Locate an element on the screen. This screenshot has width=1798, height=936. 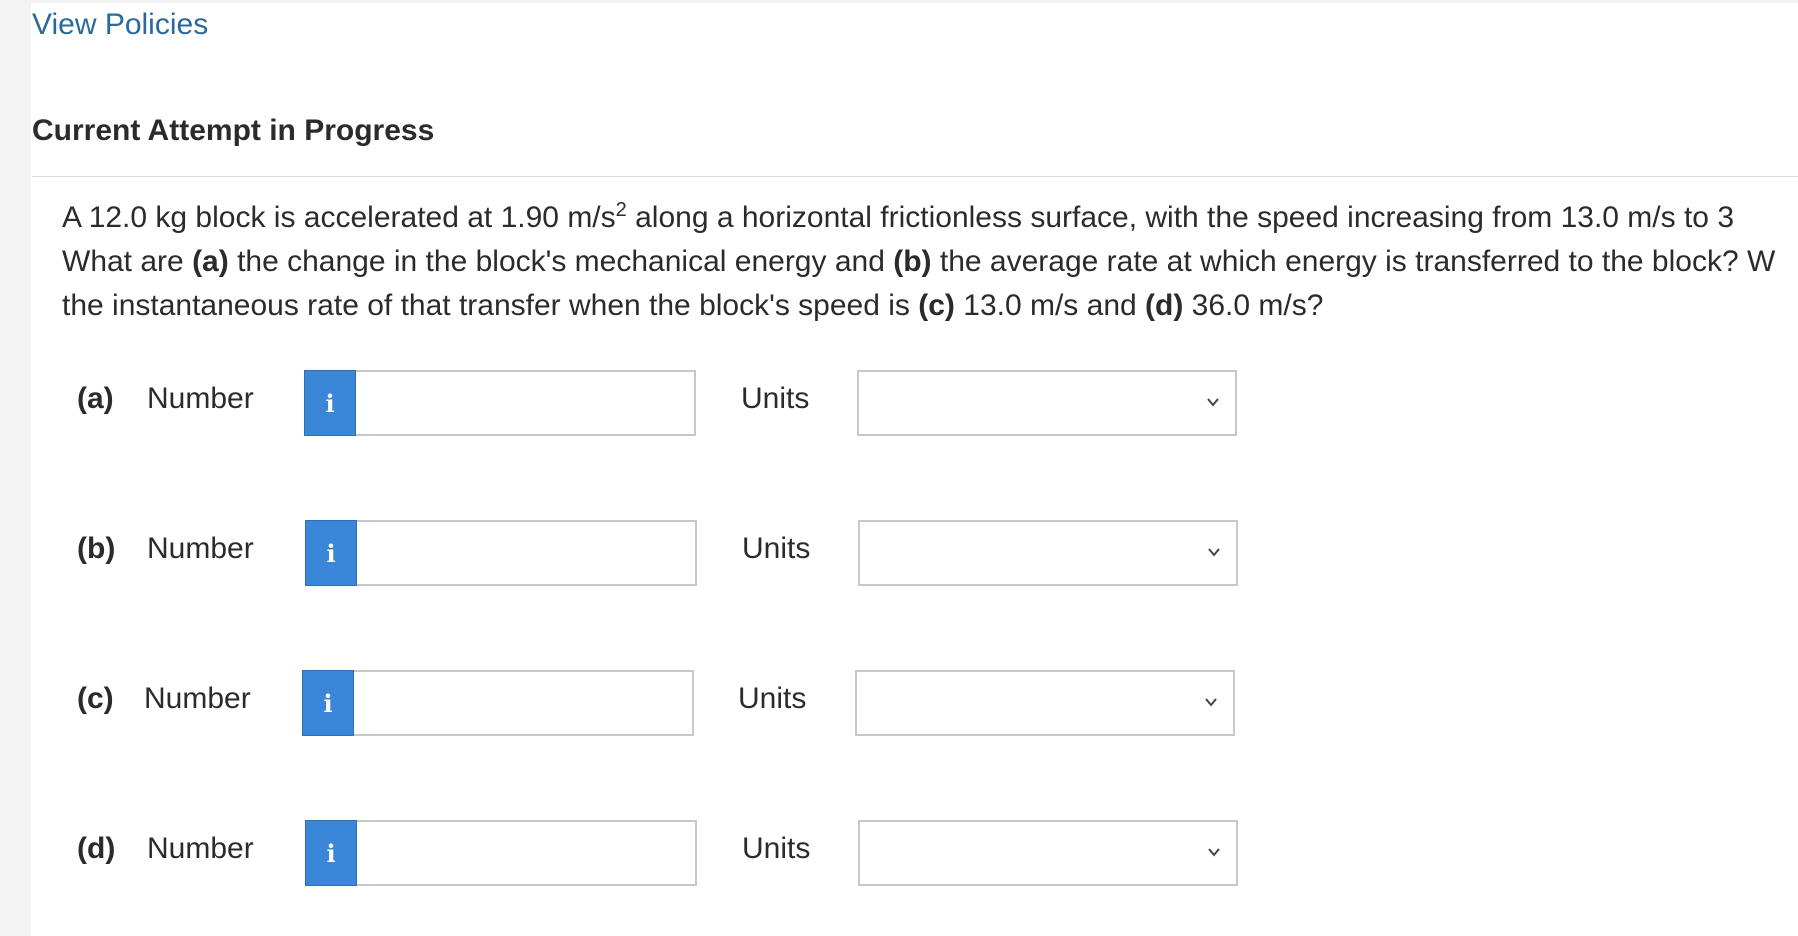
number-input-a is located at coordinates (526, 403).